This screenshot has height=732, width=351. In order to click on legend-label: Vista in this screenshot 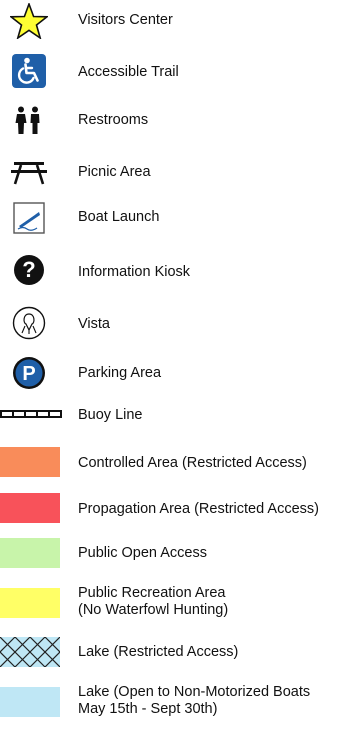, I will do `click(94, 324)`.